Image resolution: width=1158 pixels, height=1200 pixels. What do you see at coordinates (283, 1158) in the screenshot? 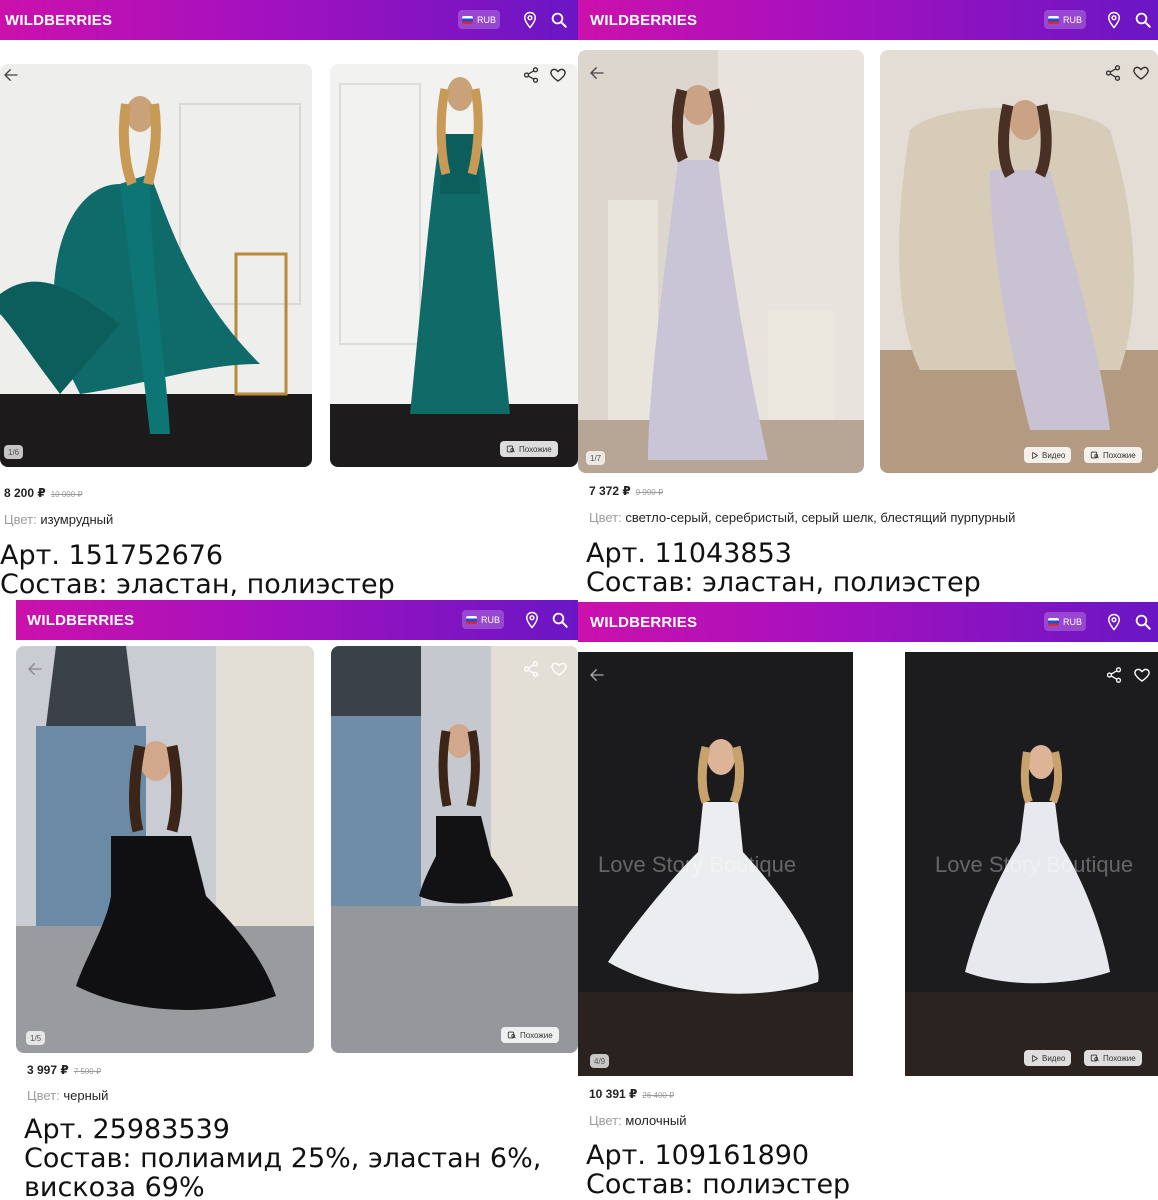
I see `composition-caption-line1: Состав: полиамид 25%, эластан 6%,` at bounding box center [283, 1158].